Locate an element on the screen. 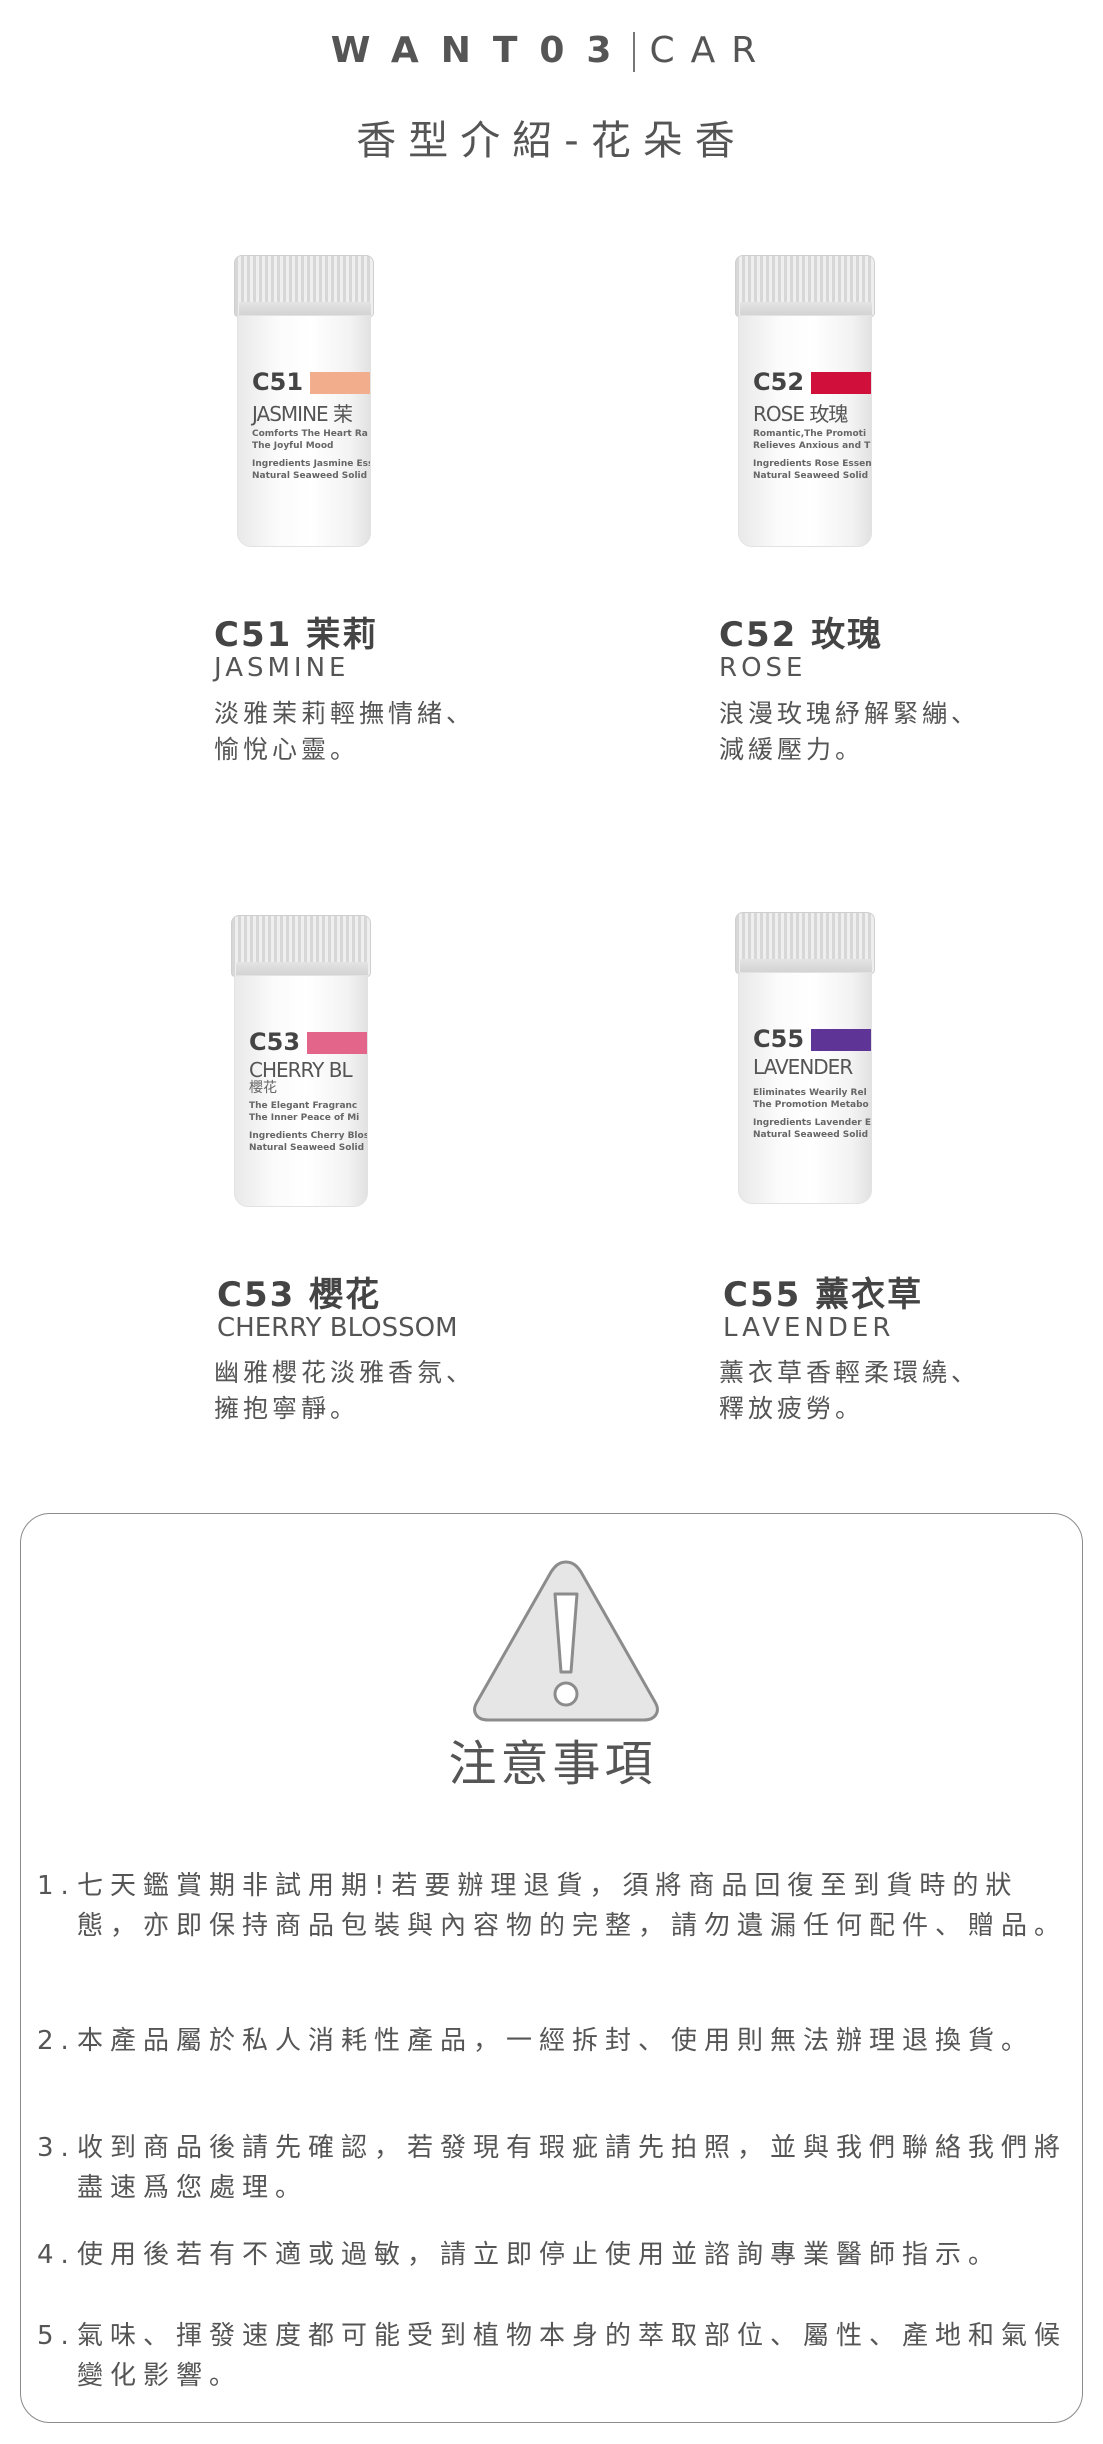  label-text: Ingredients Cherry Blos is located at coordinates (308, 1136).